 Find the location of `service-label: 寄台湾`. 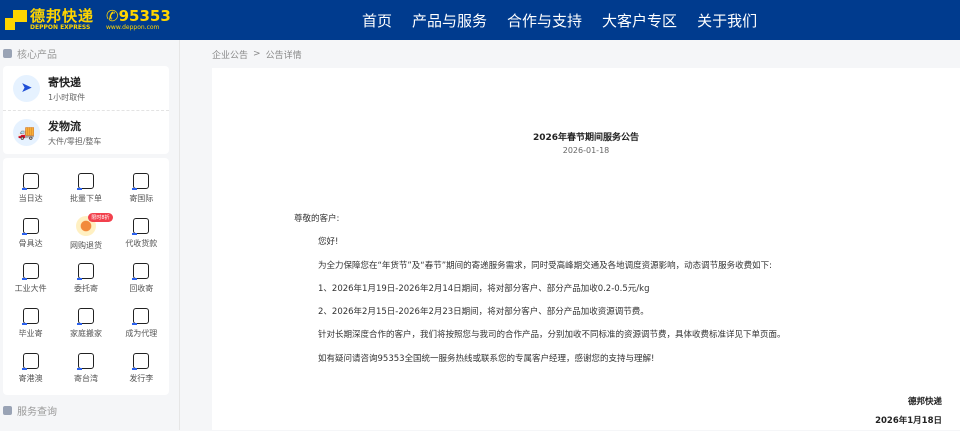

service-label: 寄台湾 is located at coordinates (85, 378).